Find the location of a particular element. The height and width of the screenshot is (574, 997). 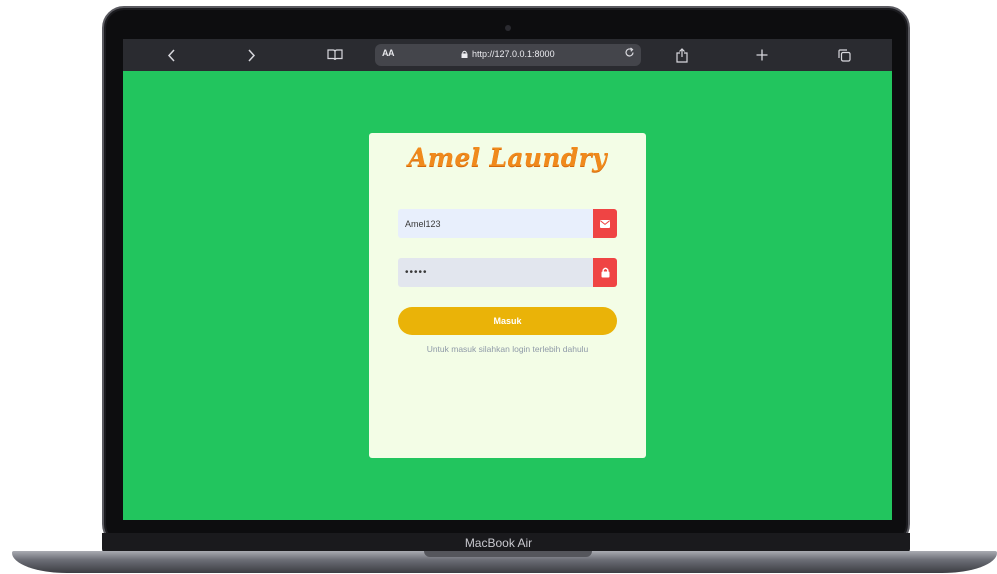

reload-icon is located at coordinates (629, 53).